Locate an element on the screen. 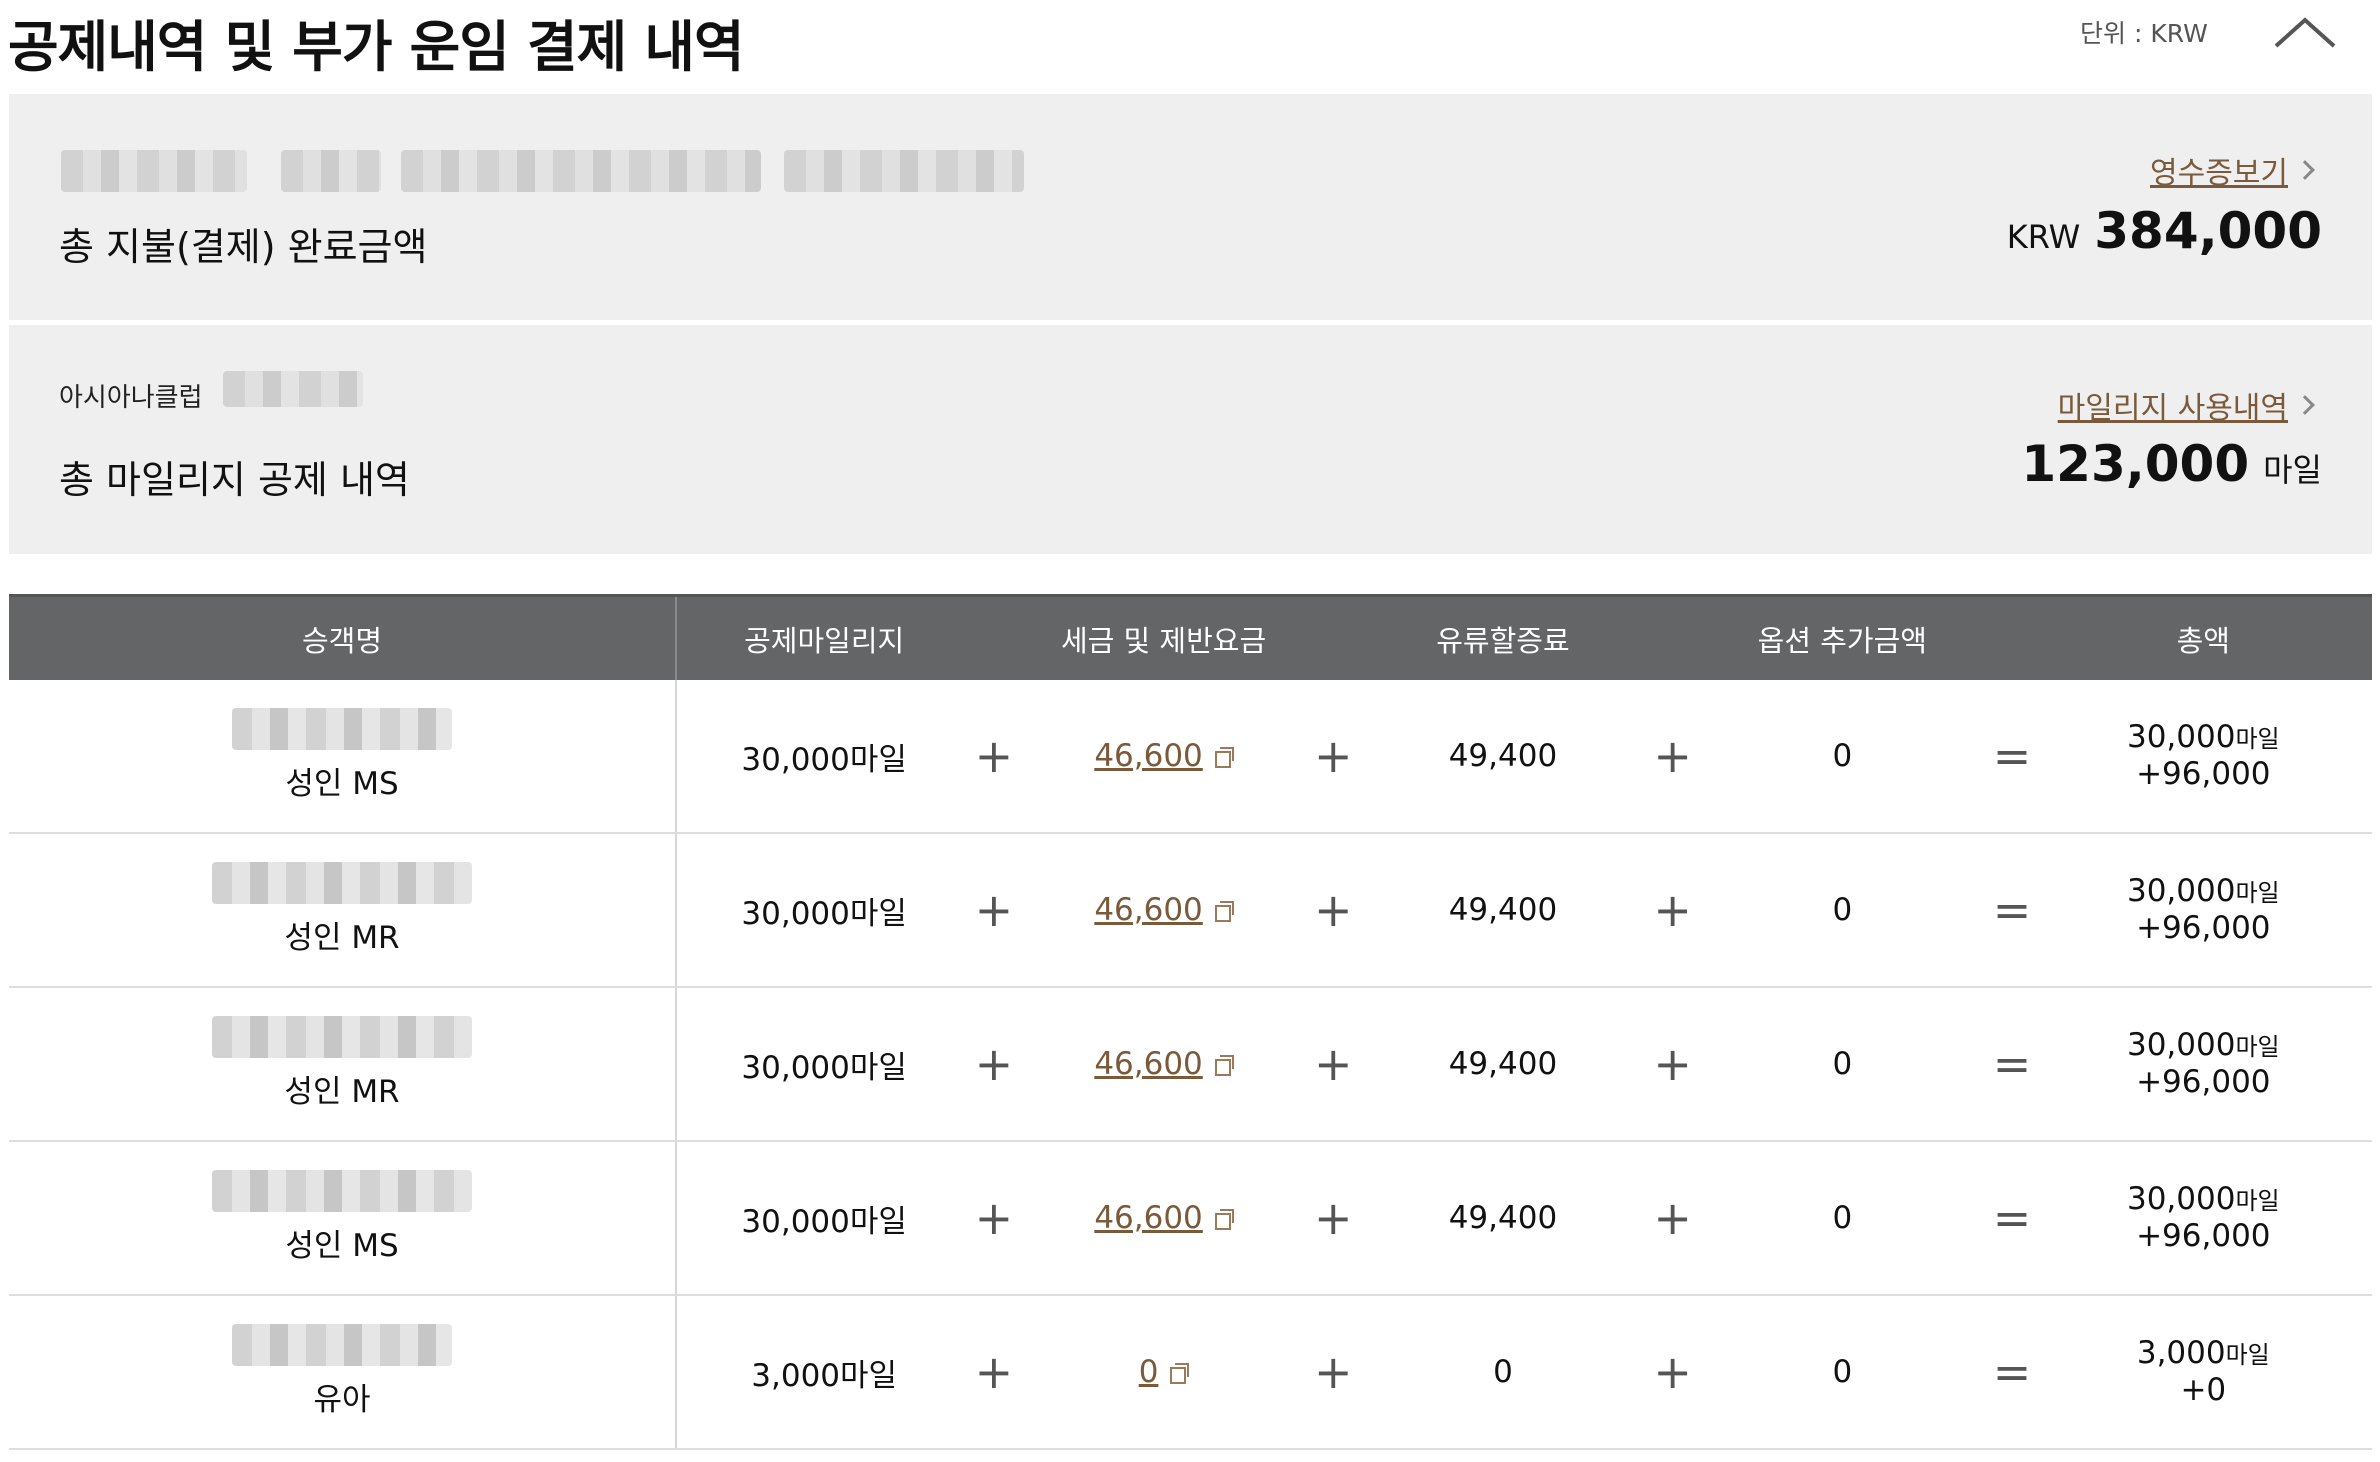 Image resolution: width=2380 pixels, height=1462 pixels. total-miles: 3,000 is located at coordinates (2181, 1352).